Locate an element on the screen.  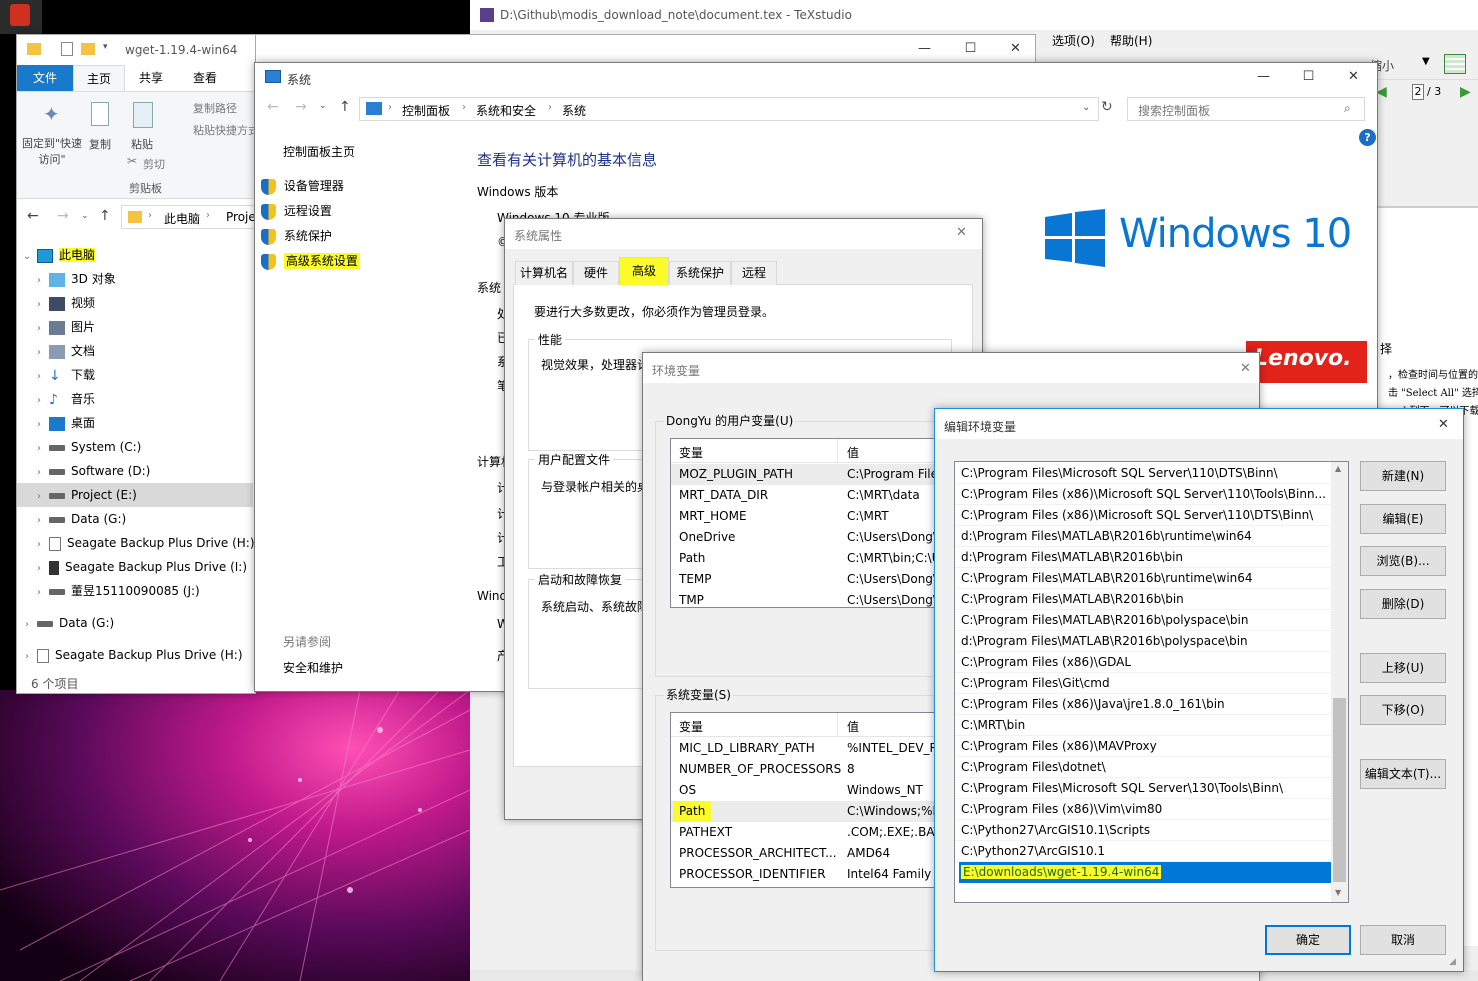
move-up-button: 上移(U) is located at coordinates (1403, 668).